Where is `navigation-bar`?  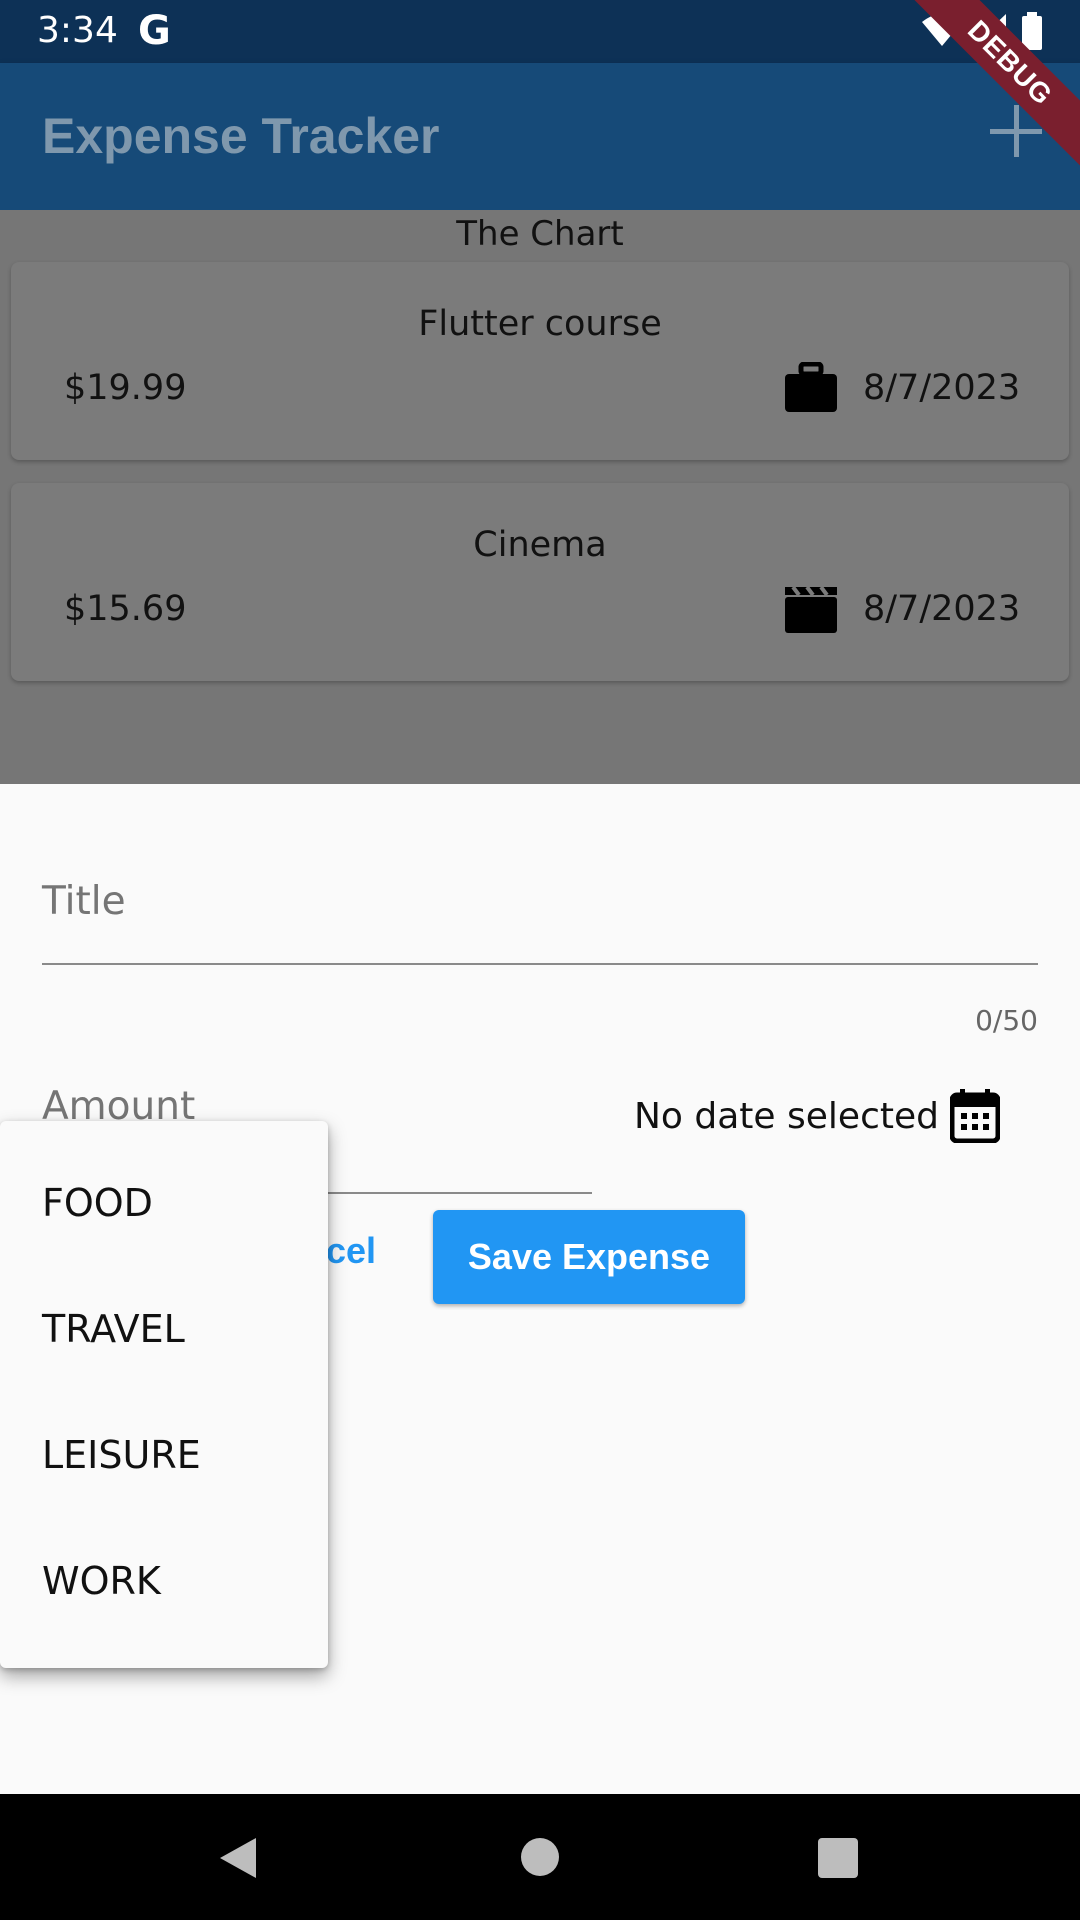
navigation-bar is located at coordinates (540, 1857).